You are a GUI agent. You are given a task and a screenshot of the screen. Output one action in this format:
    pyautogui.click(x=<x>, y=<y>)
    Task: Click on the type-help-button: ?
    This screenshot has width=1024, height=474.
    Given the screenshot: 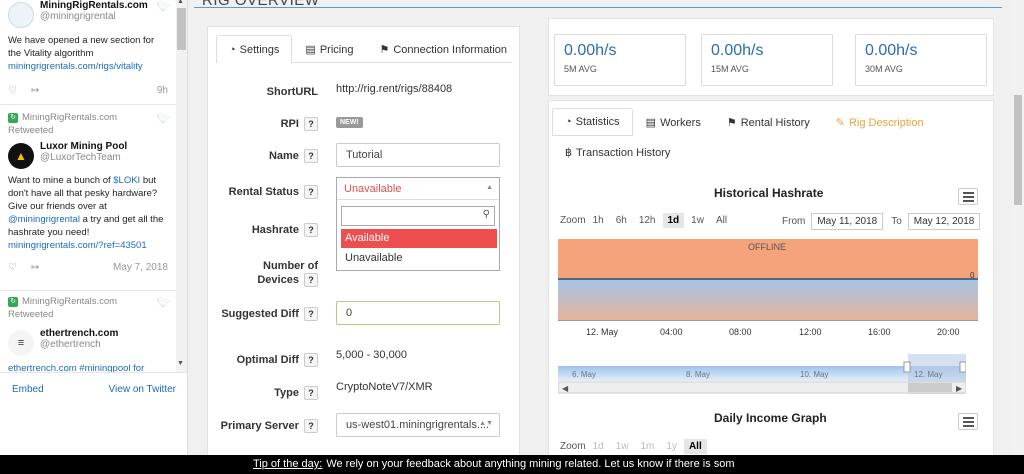 What is the action you would take?
    pyautogui.click(x=311, y=393)
    